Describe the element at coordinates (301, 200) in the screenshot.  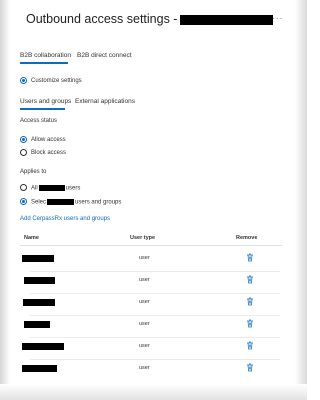
I see `right-shadow` at that location.